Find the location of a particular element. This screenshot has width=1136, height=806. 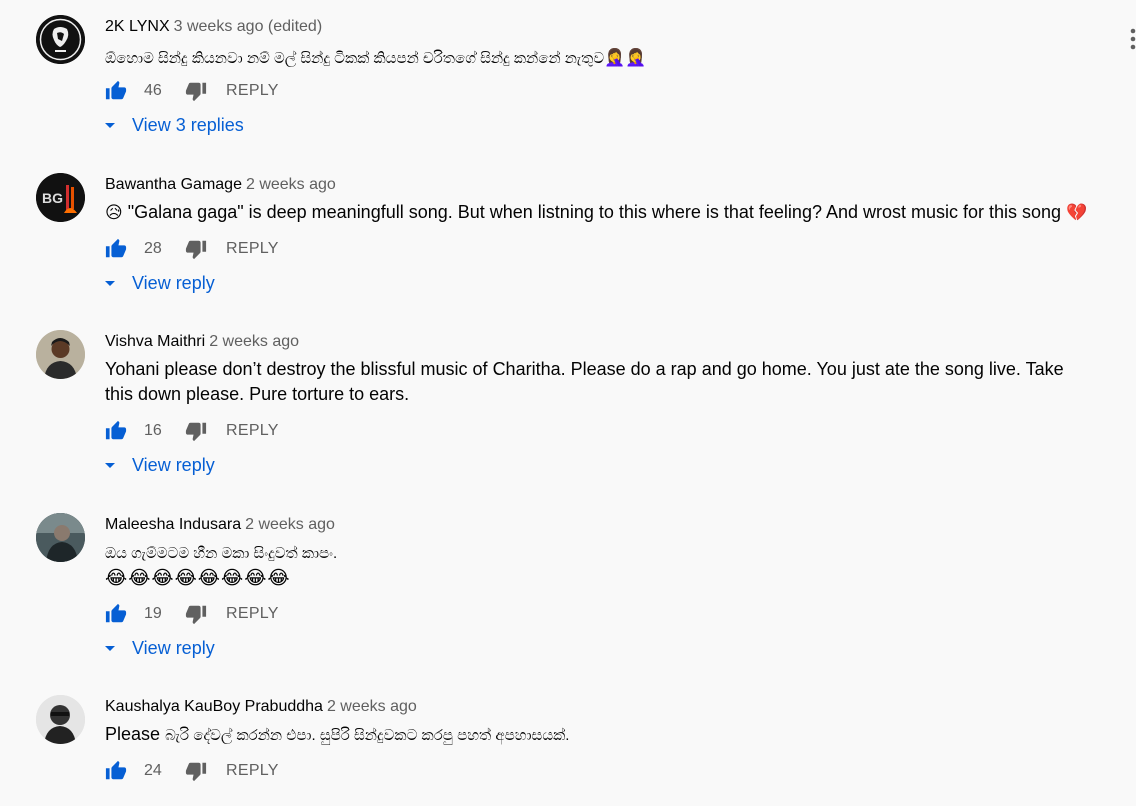

broken-heart-emoji: 💔 is located at coordinates (1077, 212).